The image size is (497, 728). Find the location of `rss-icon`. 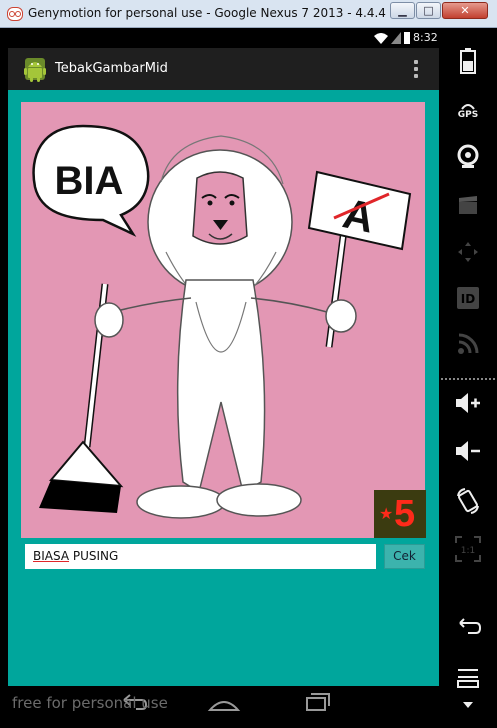

rss-icon is located at coordinates (468, 343).